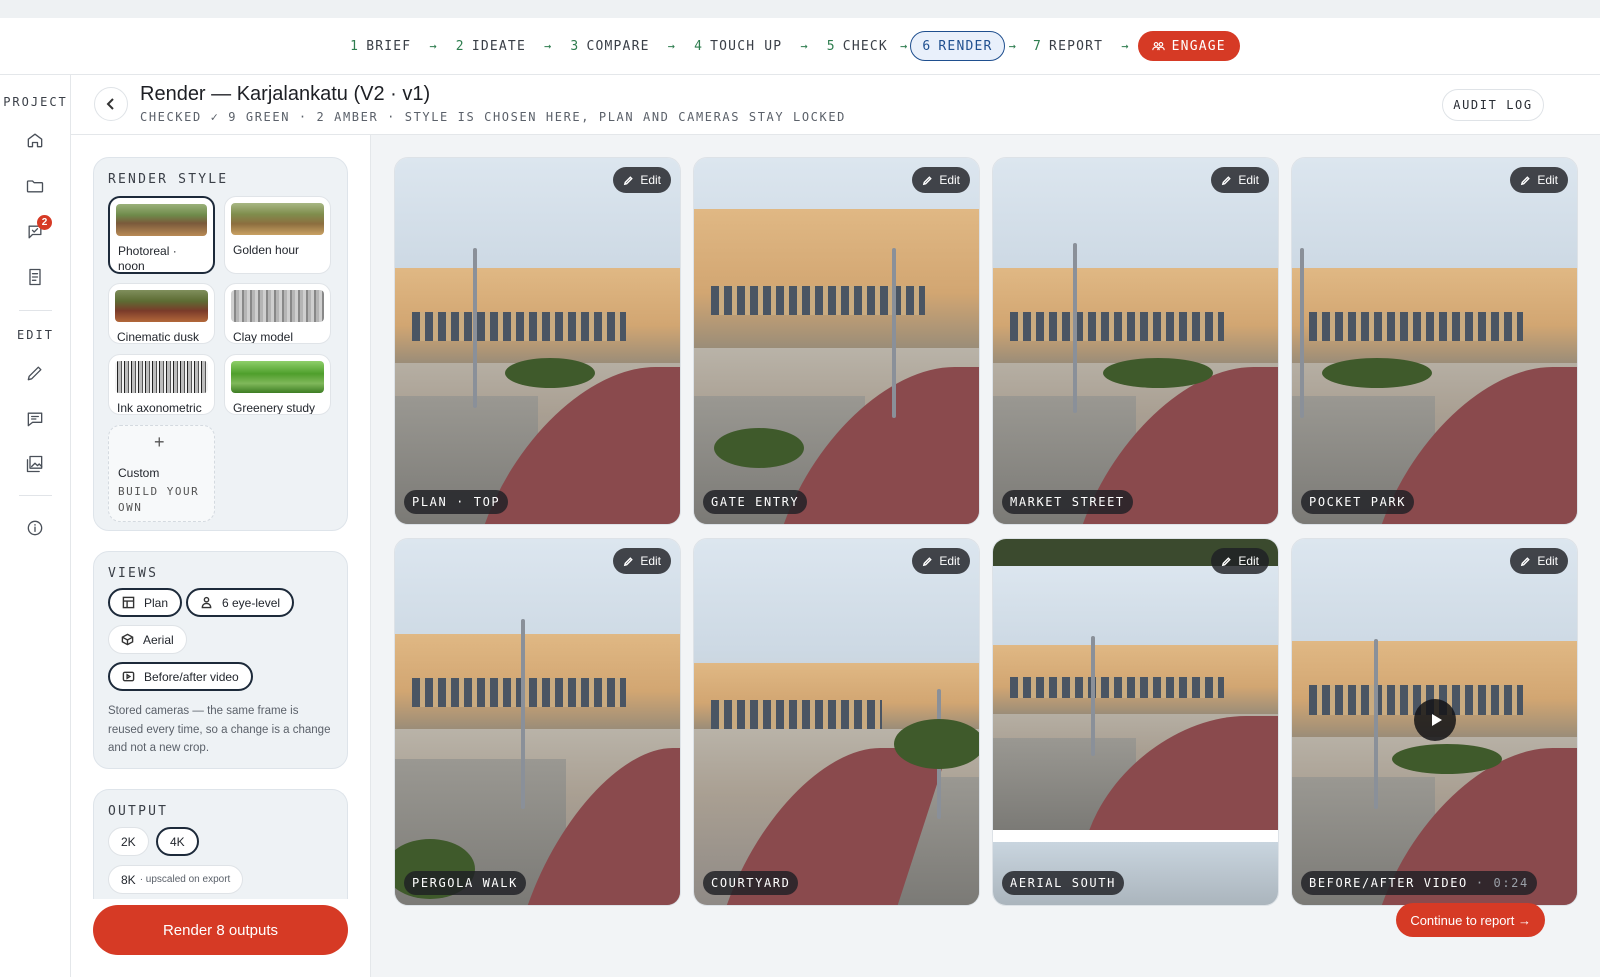 The image size is (1600, 977). I want to click on step-number: 7, so click(1038, 46).